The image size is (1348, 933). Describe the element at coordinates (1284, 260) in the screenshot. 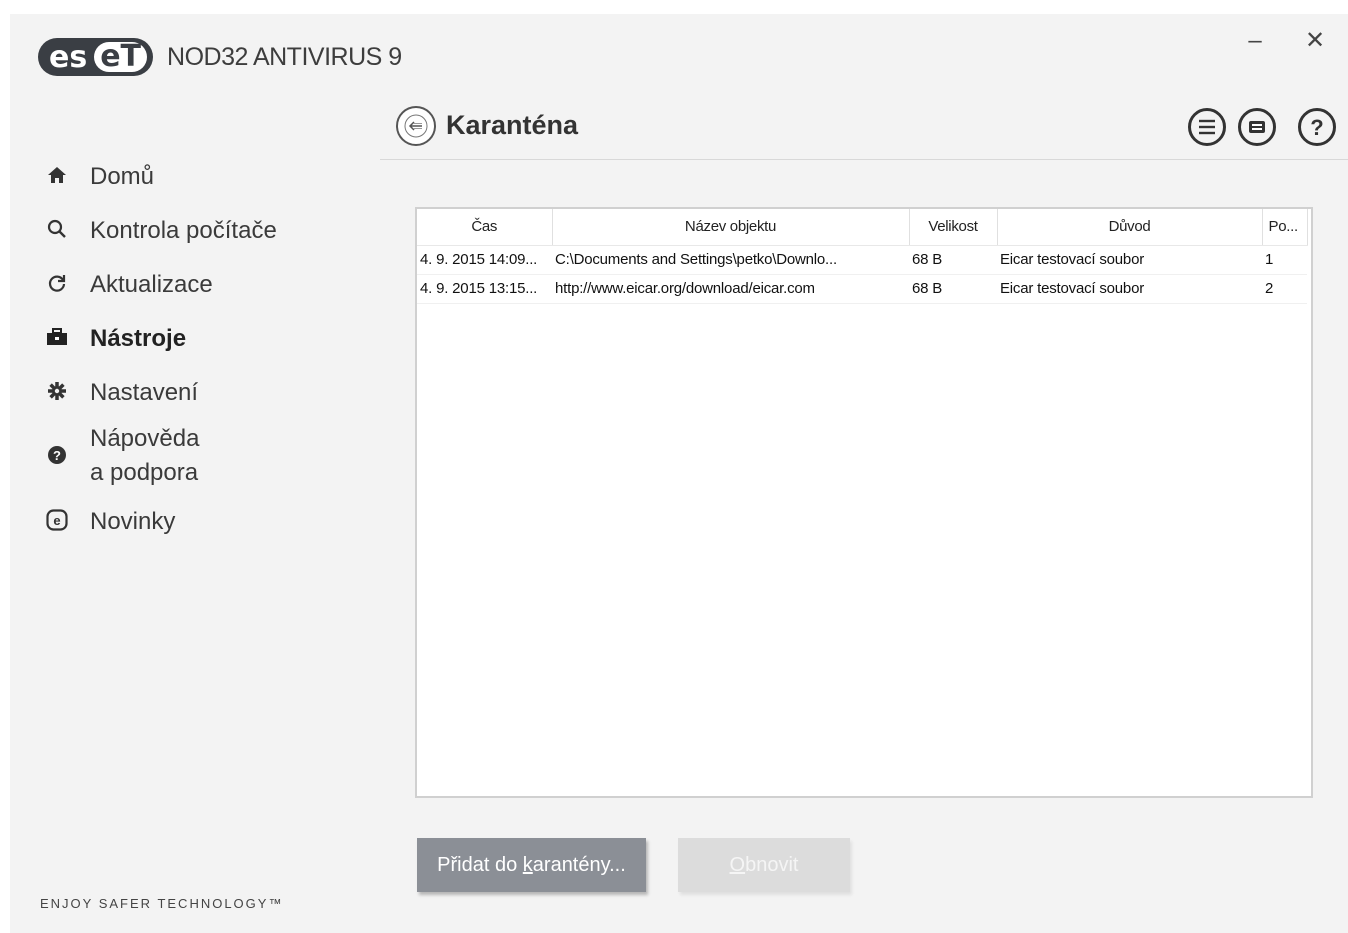

I see `cell-count: 1` at that location.